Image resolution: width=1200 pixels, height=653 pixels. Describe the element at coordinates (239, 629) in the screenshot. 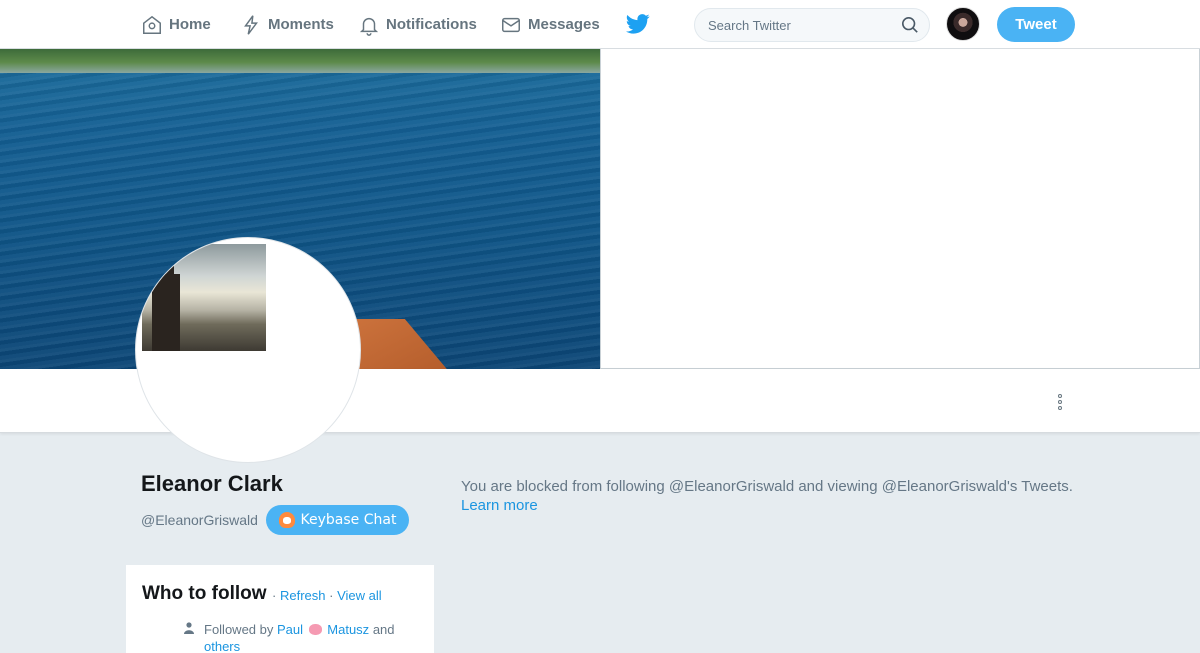

I see `followed-by-prefix: Followed by` at that location.